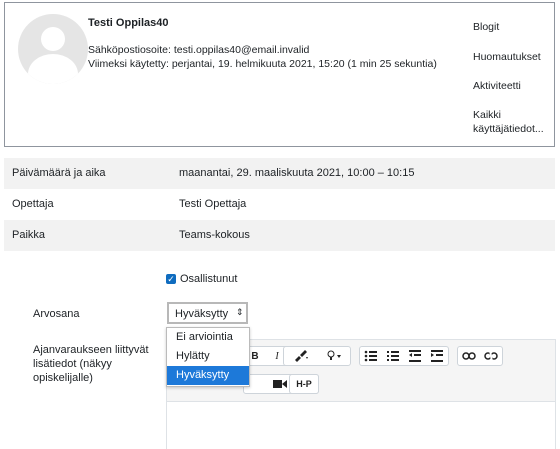  Describe the element at coordinates (491, 356) in the screenshot. I see `unlink-icon` at that location.